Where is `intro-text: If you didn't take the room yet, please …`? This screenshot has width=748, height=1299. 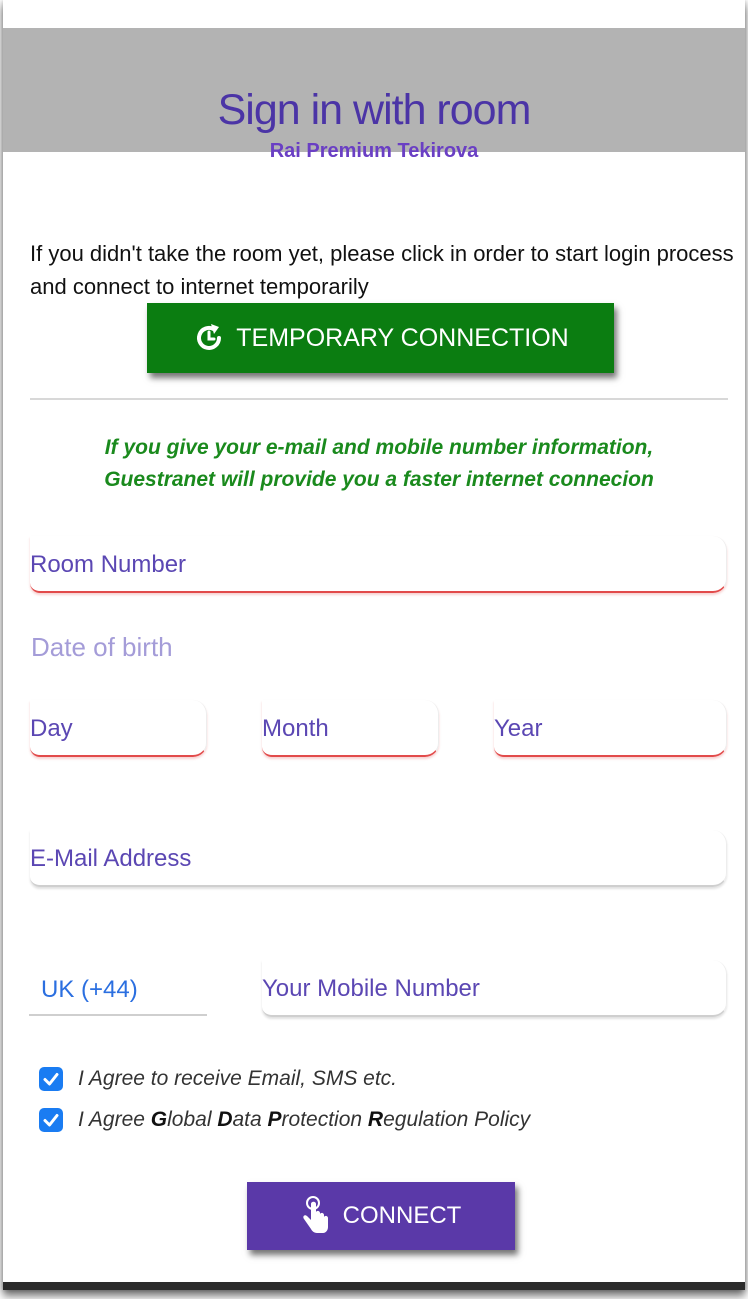
intro-text: If you didn't take the room yet, please … is located at coordinates (382, 270).